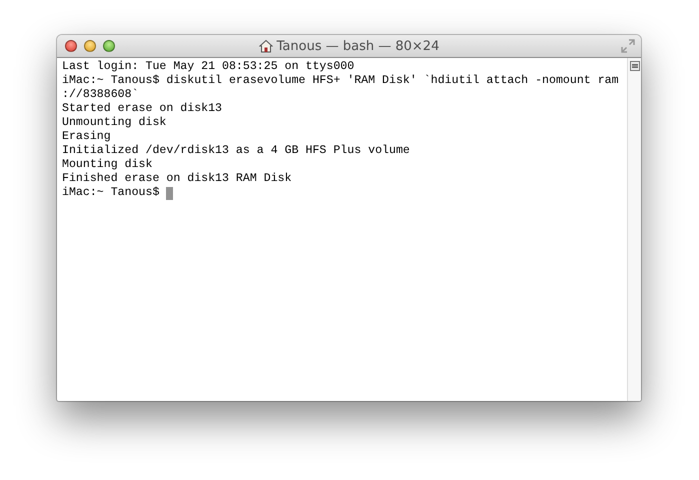  Describe the element at coordinates (90, 46) in the screenshot. I see `minimize-button` at that location.